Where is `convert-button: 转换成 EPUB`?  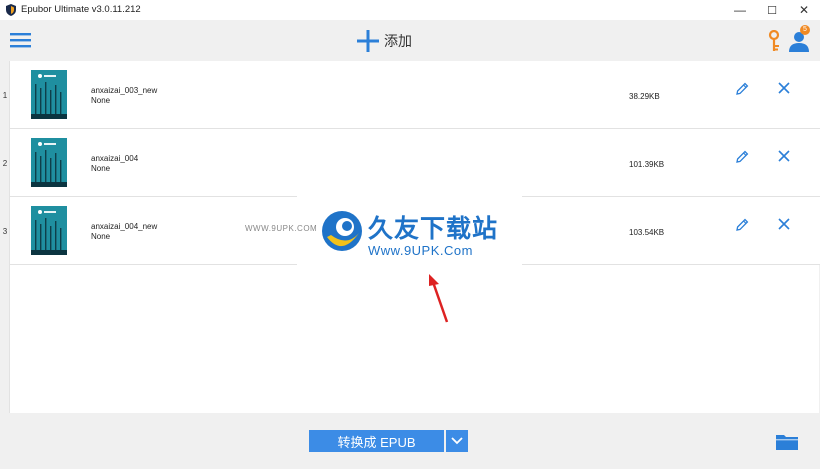
convert-button: 转换成 EPUB is located at coordinates (376, 441).